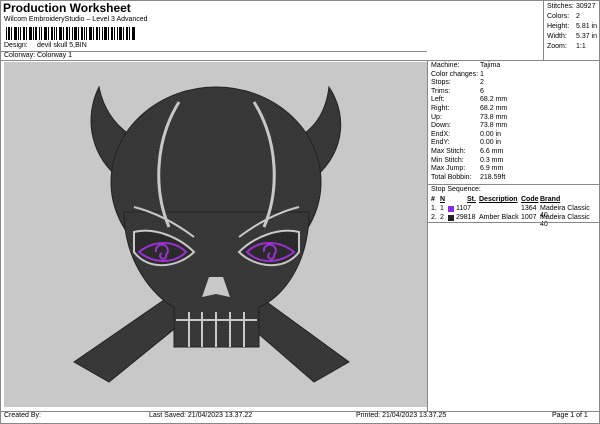 Image resolution: width=600 pixels, height=424 pixels. What do you see at coordinates (55, 55) in the screenshot?
I see `colorway-value: Colorway 1` at bounding box center [55, 55].